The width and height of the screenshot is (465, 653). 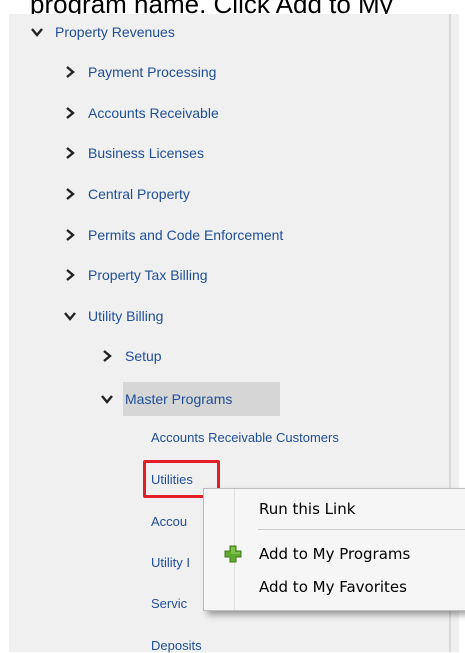 I want to click on menu-item-label: Add to My Programs, so click(x=335, y=554).